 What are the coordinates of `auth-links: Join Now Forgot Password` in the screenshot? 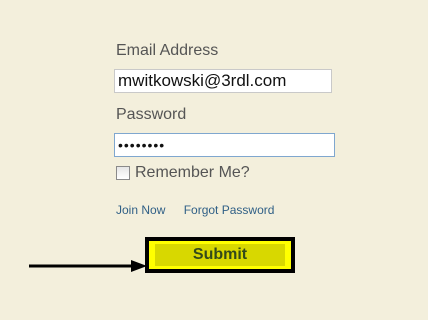 It's located at (195, 210).